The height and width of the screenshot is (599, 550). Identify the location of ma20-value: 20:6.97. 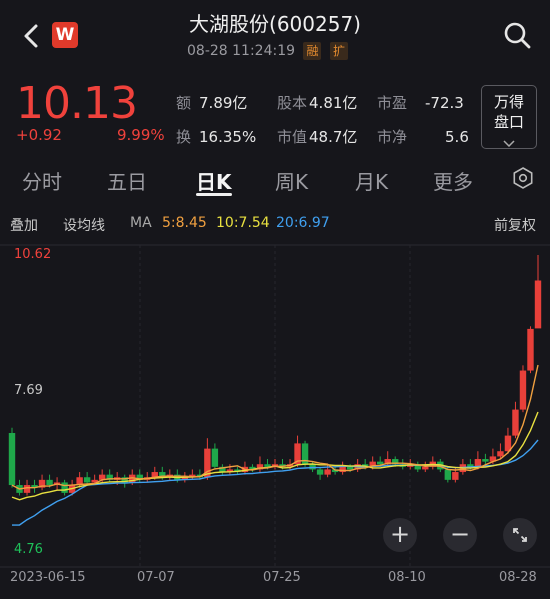
(303, 223).